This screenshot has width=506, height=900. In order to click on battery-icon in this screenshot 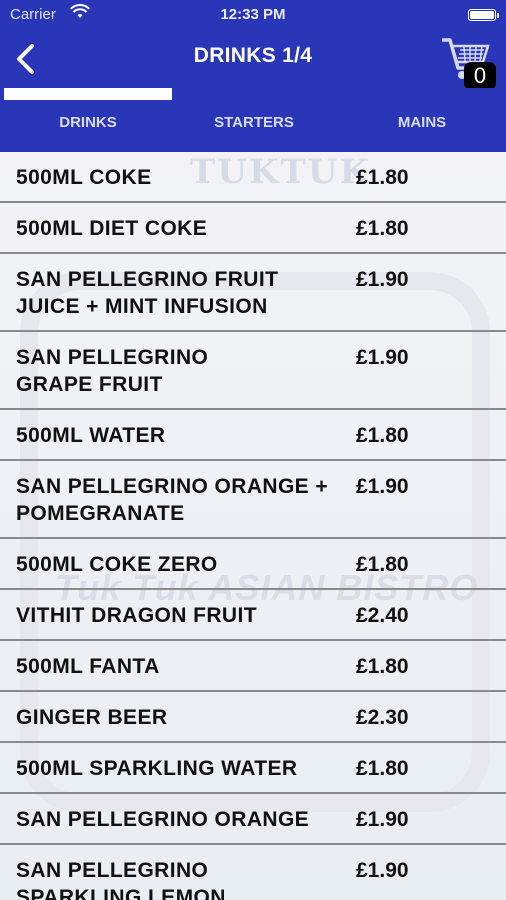, I will do `click(483, 15)`.